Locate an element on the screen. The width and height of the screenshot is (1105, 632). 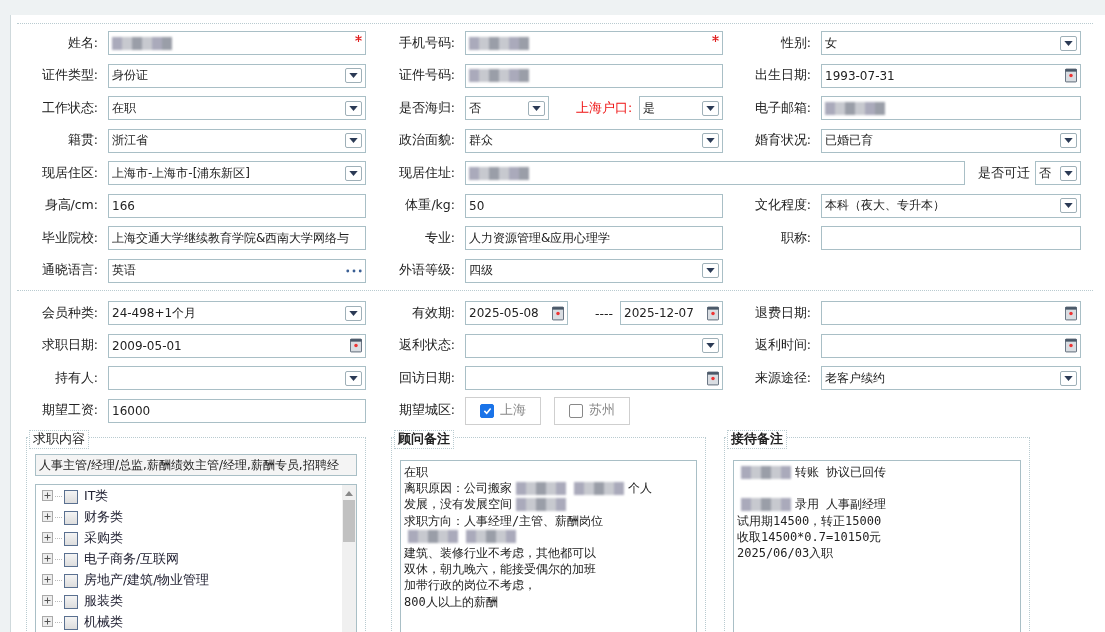
dropdown-field: 是 is located at coordinates (681, 108).